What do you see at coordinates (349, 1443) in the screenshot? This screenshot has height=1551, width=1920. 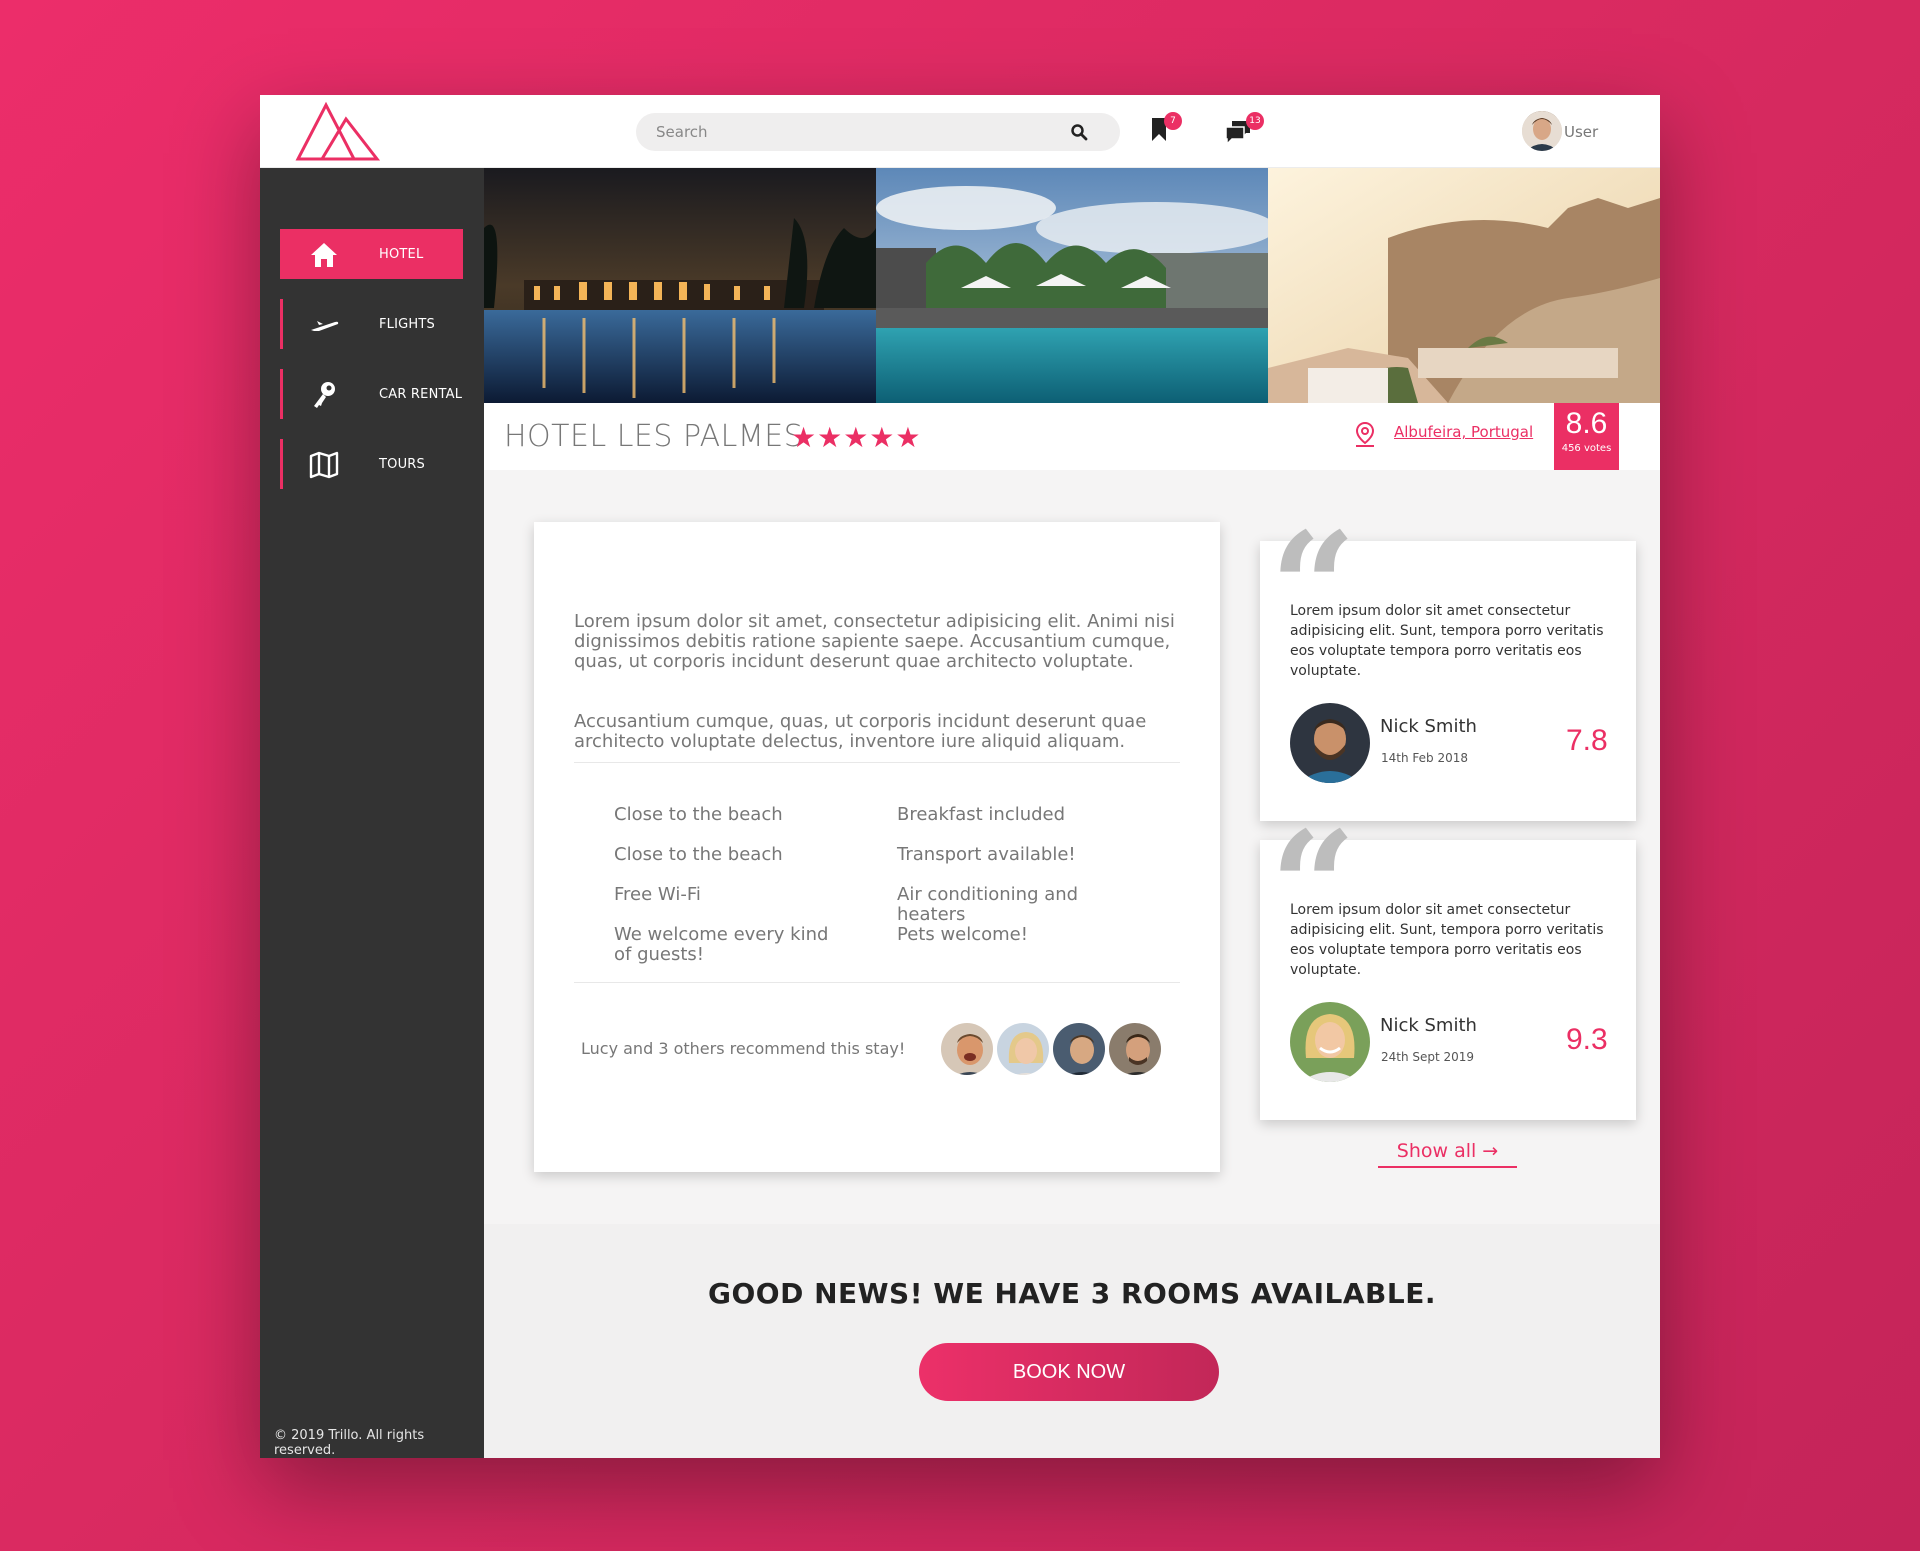 I see `copyright-text: © 2019 Trillo. All rights reserved.` at bounding box center [349, 1443].